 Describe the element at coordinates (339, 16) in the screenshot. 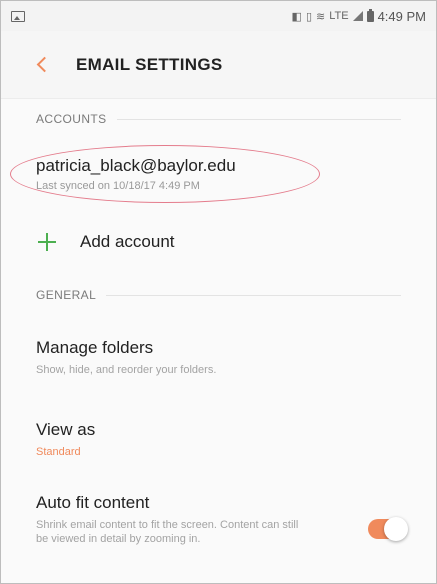

I see `lte-label: LTE` at that location.